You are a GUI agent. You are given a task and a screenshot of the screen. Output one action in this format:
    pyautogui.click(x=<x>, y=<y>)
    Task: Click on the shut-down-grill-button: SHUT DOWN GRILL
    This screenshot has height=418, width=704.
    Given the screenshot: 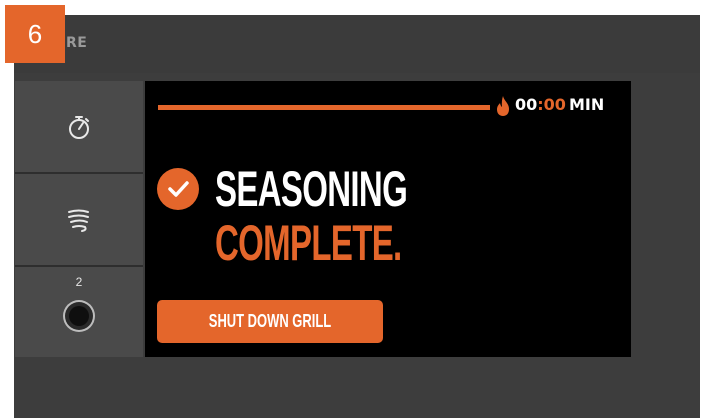 What is the action you would take?
    pyautogui.click(x=270, y=321)
    